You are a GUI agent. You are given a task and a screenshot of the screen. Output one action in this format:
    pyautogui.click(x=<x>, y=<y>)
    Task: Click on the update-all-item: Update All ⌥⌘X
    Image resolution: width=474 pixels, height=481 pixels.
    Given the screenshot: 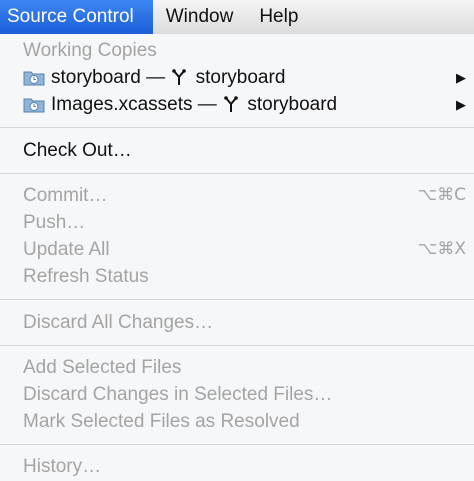 What is the action you would take?
    pyautogui.click(x=237, y=249)
    